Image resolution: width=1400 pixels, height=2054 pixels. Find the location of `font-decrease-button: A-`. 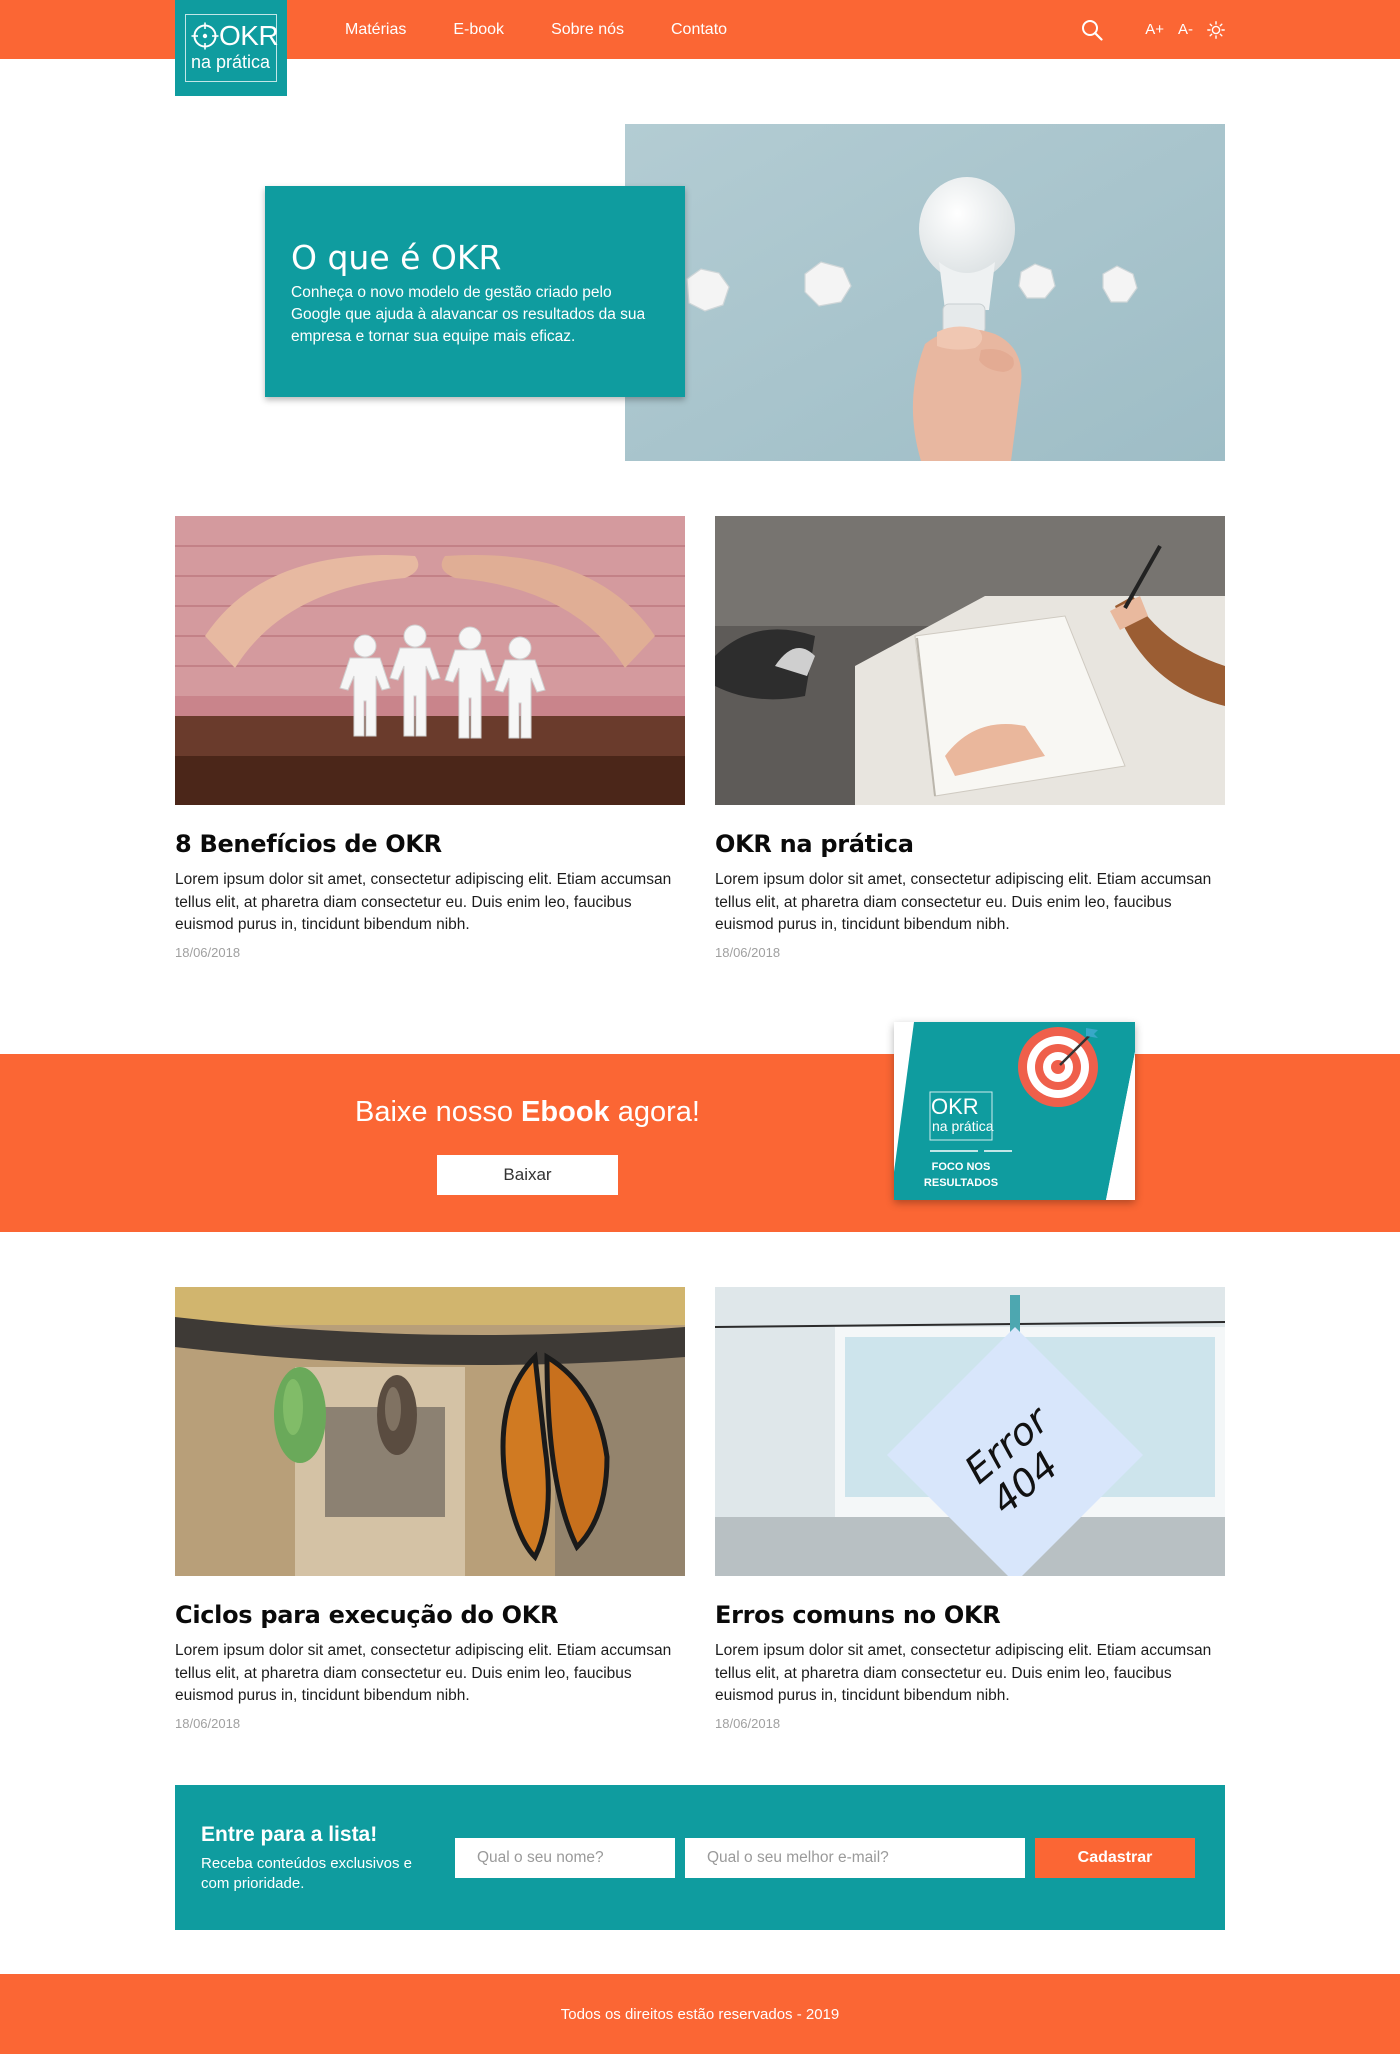

font-decrease-button: A- is located at coordinates (1185, 29).